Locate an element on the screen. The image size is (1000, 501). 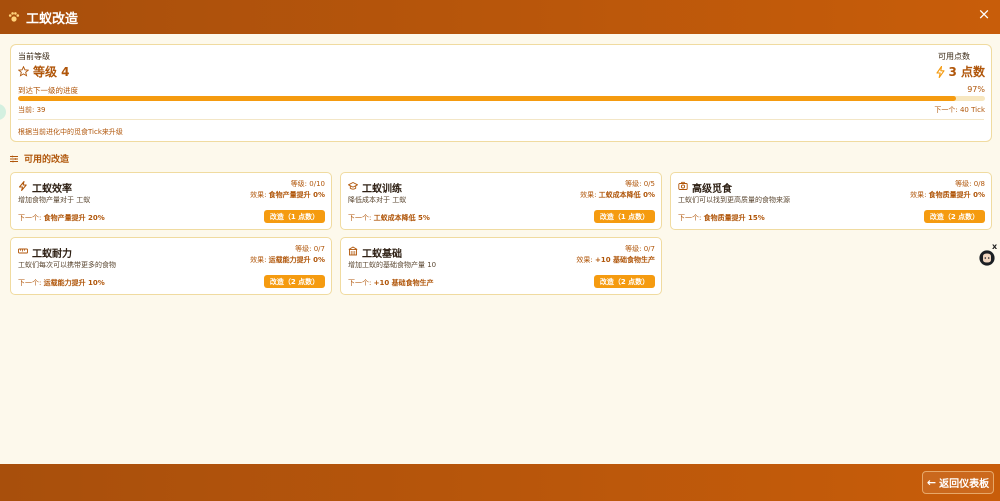
card-title: 工蚁训练 is located at coordinates (382, 189).